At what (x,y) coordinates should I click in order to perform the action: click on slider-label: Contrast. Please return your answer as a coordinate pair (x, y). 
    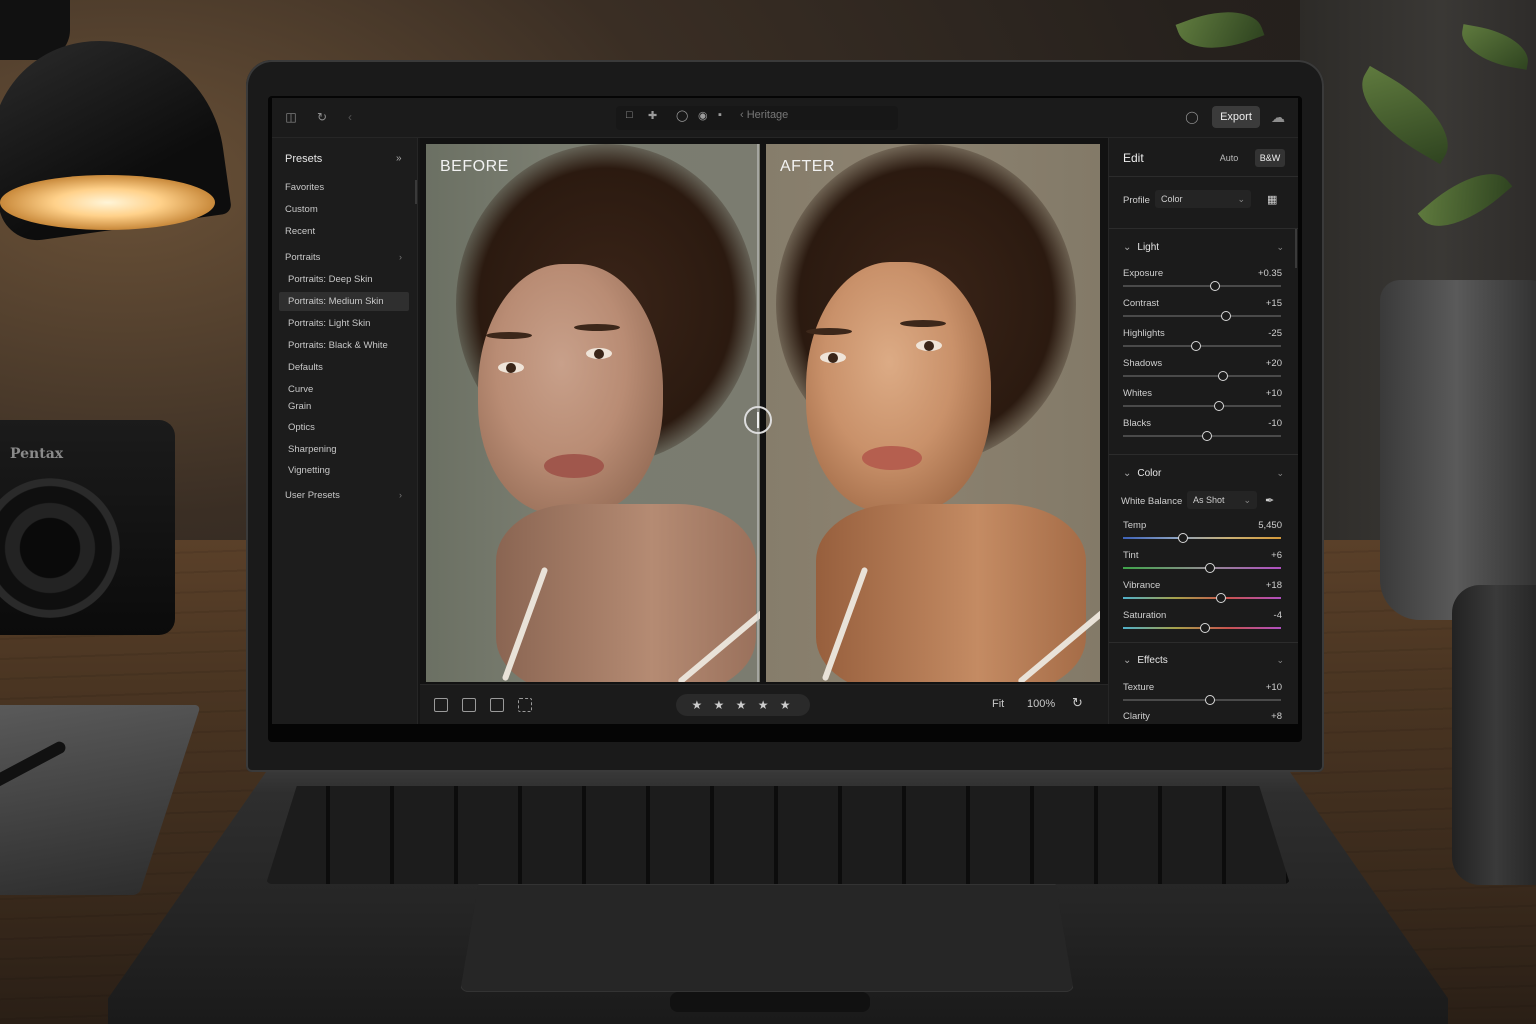
    Looking at the image, I should click on (1141, 303).